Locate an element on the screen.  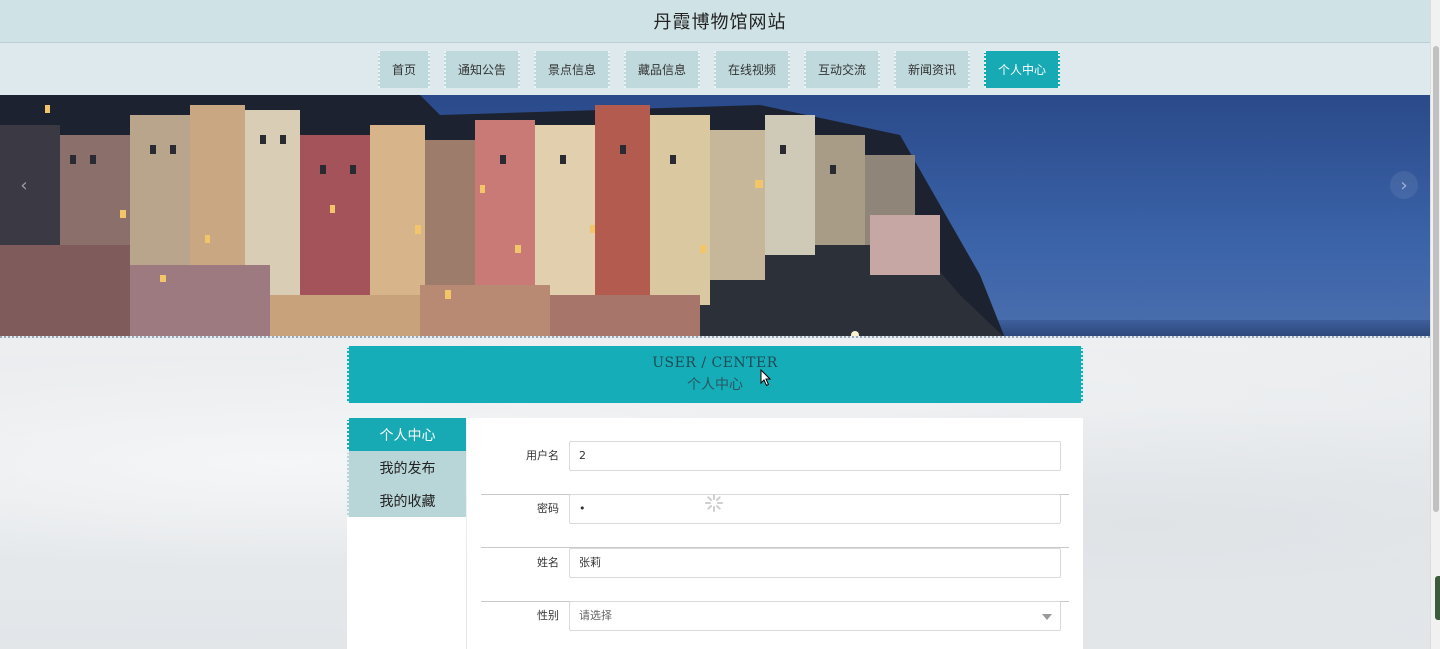
page-scrollbar is located at coordinates (1435, 324).